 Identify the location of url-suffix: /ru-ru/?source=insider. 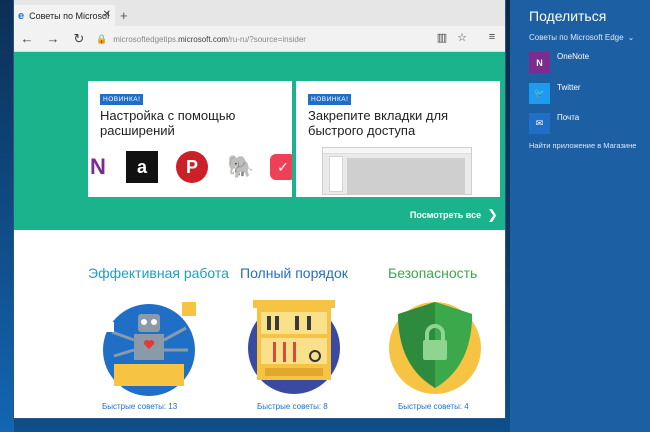
(266, 39).